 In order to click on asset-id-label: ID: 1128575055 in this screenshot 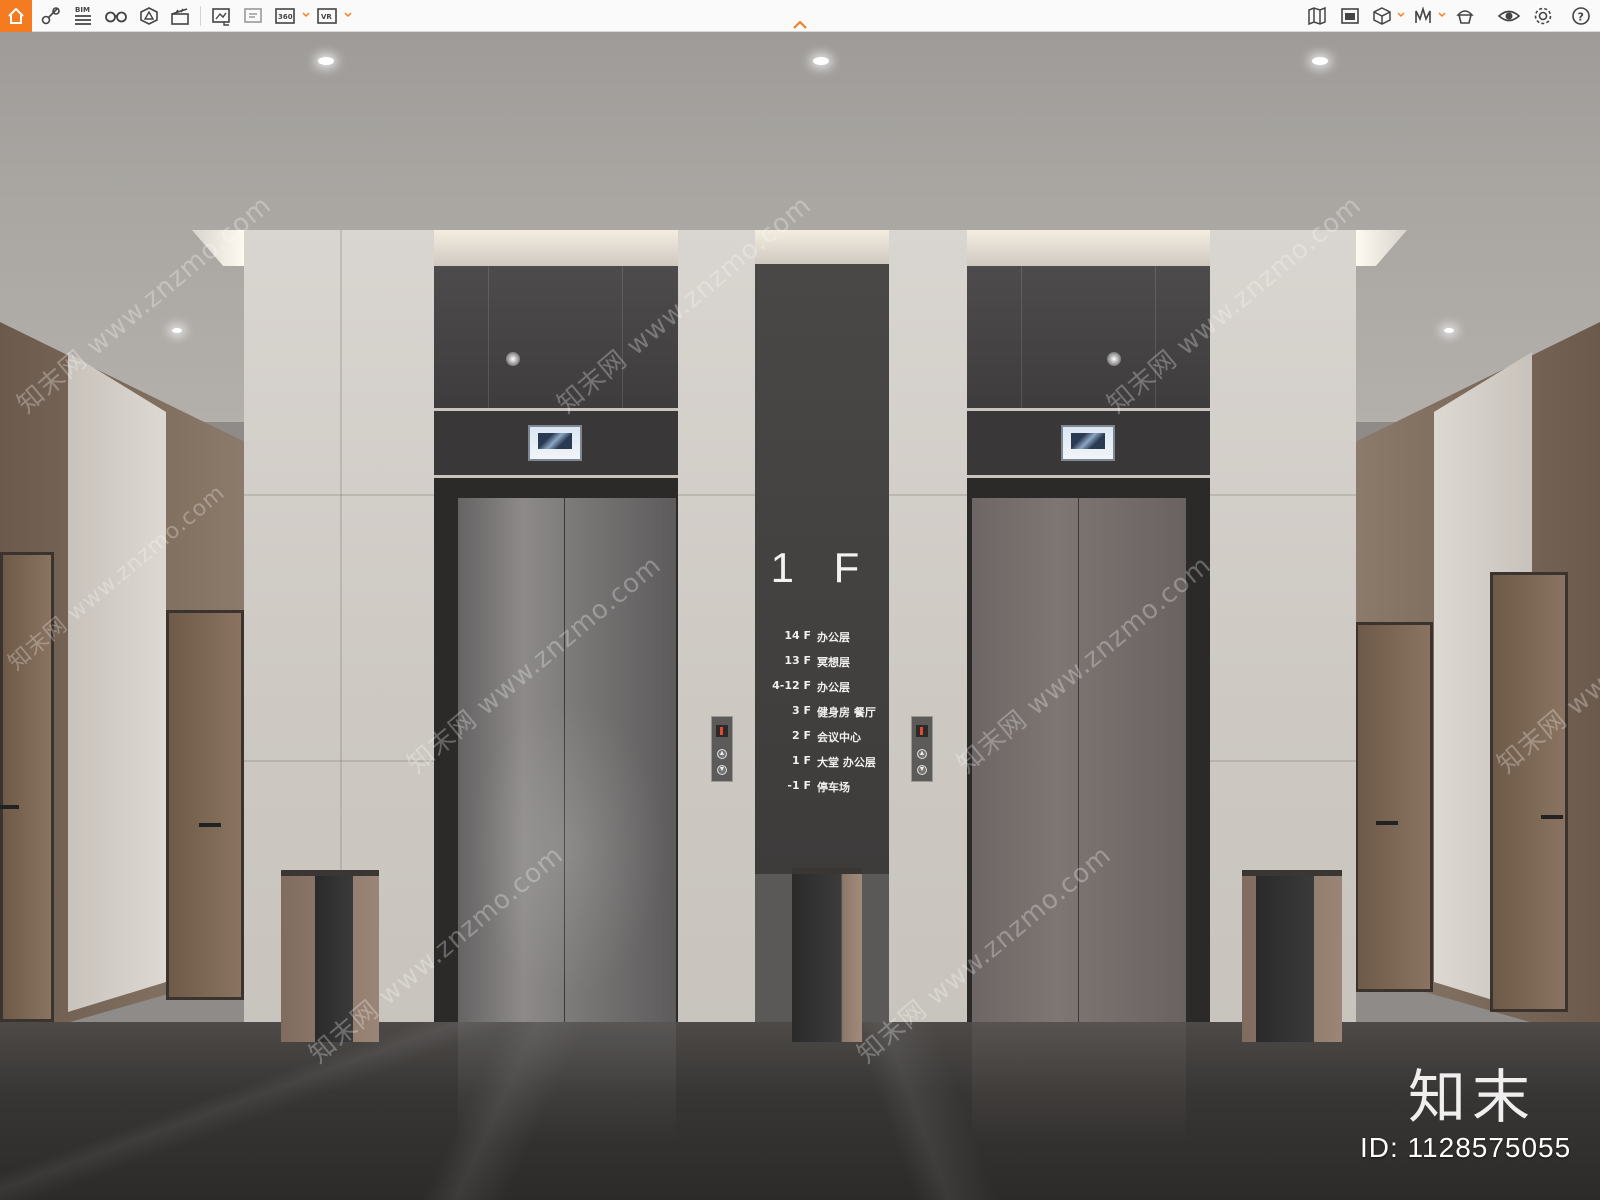, I will do `click(1466, 1147)`.